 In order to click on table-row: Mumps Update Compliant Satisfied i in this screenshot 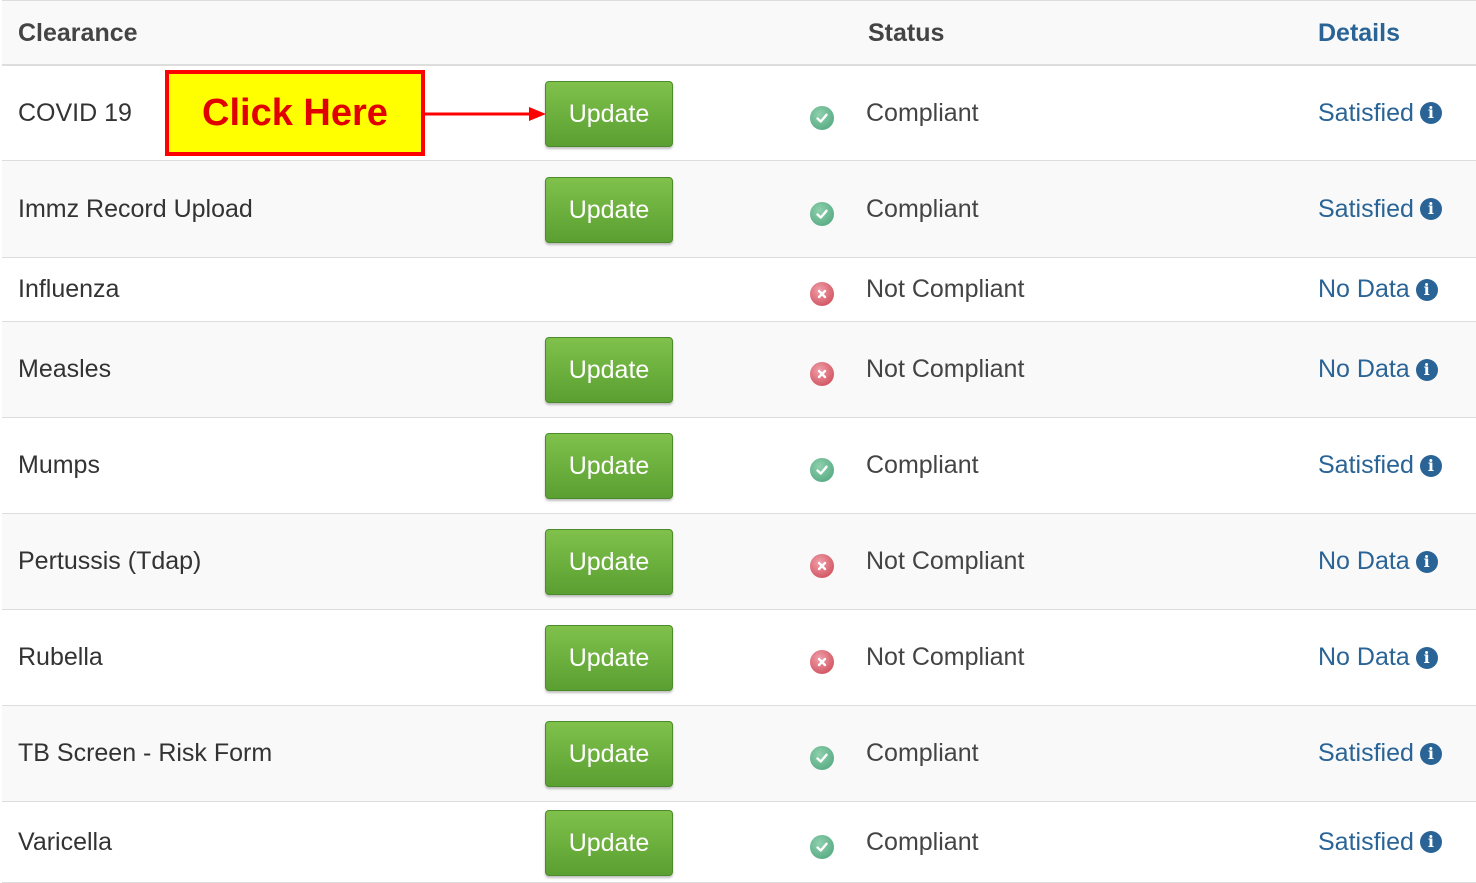, I will do `click(739, 466)`.